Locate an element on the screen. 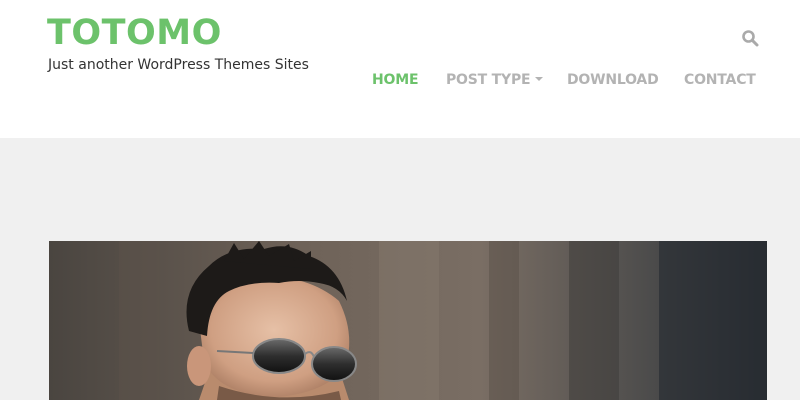  nav-item-label: HOME is located at coordinates (395, 80).